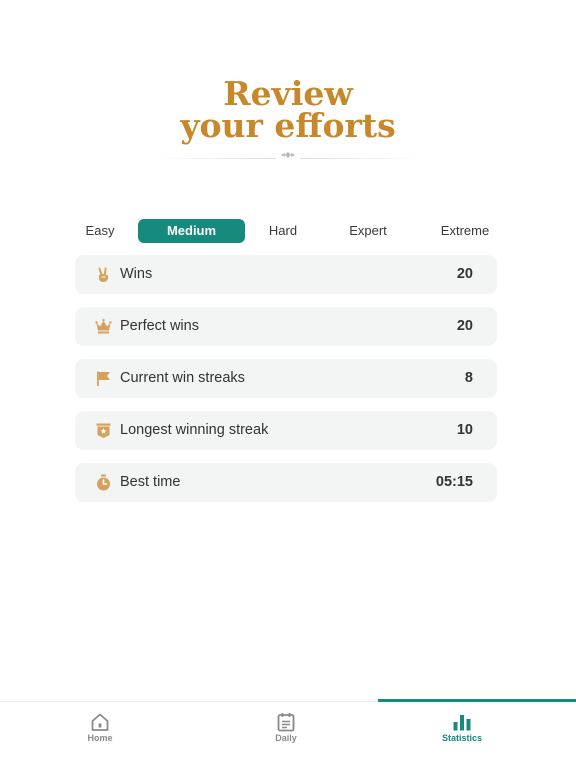 Image resolution: width=576 pixels, height=769 pixels. What do you see at coordinates (286, 378) in the screenshot?
I see `stat-row-current-win-streaks: Current win streaks 8` at bounding box center [286, 378].